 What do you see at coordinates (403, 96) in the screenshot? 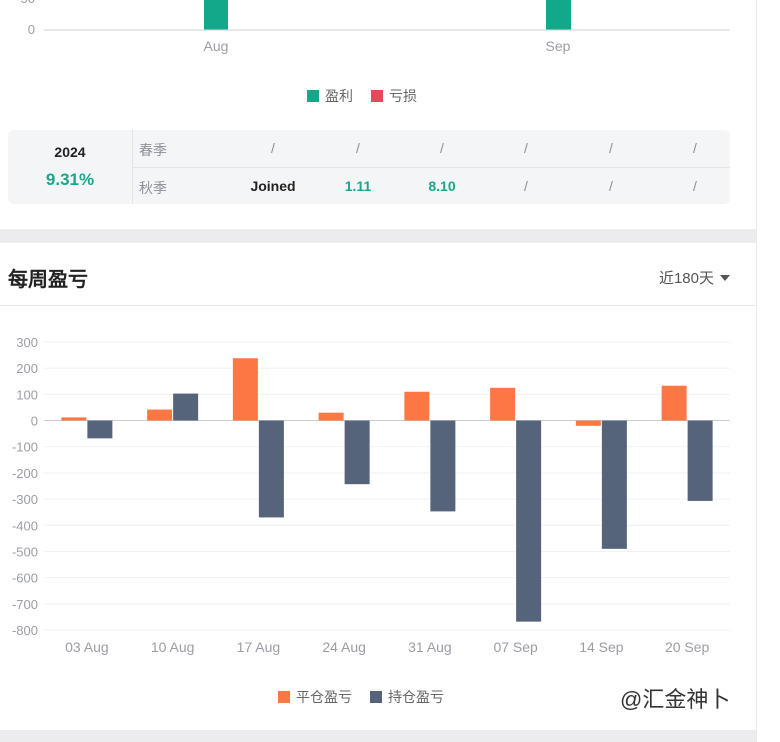
I see `legend-label-loss: 亏损` at bounding box center [403, 96].